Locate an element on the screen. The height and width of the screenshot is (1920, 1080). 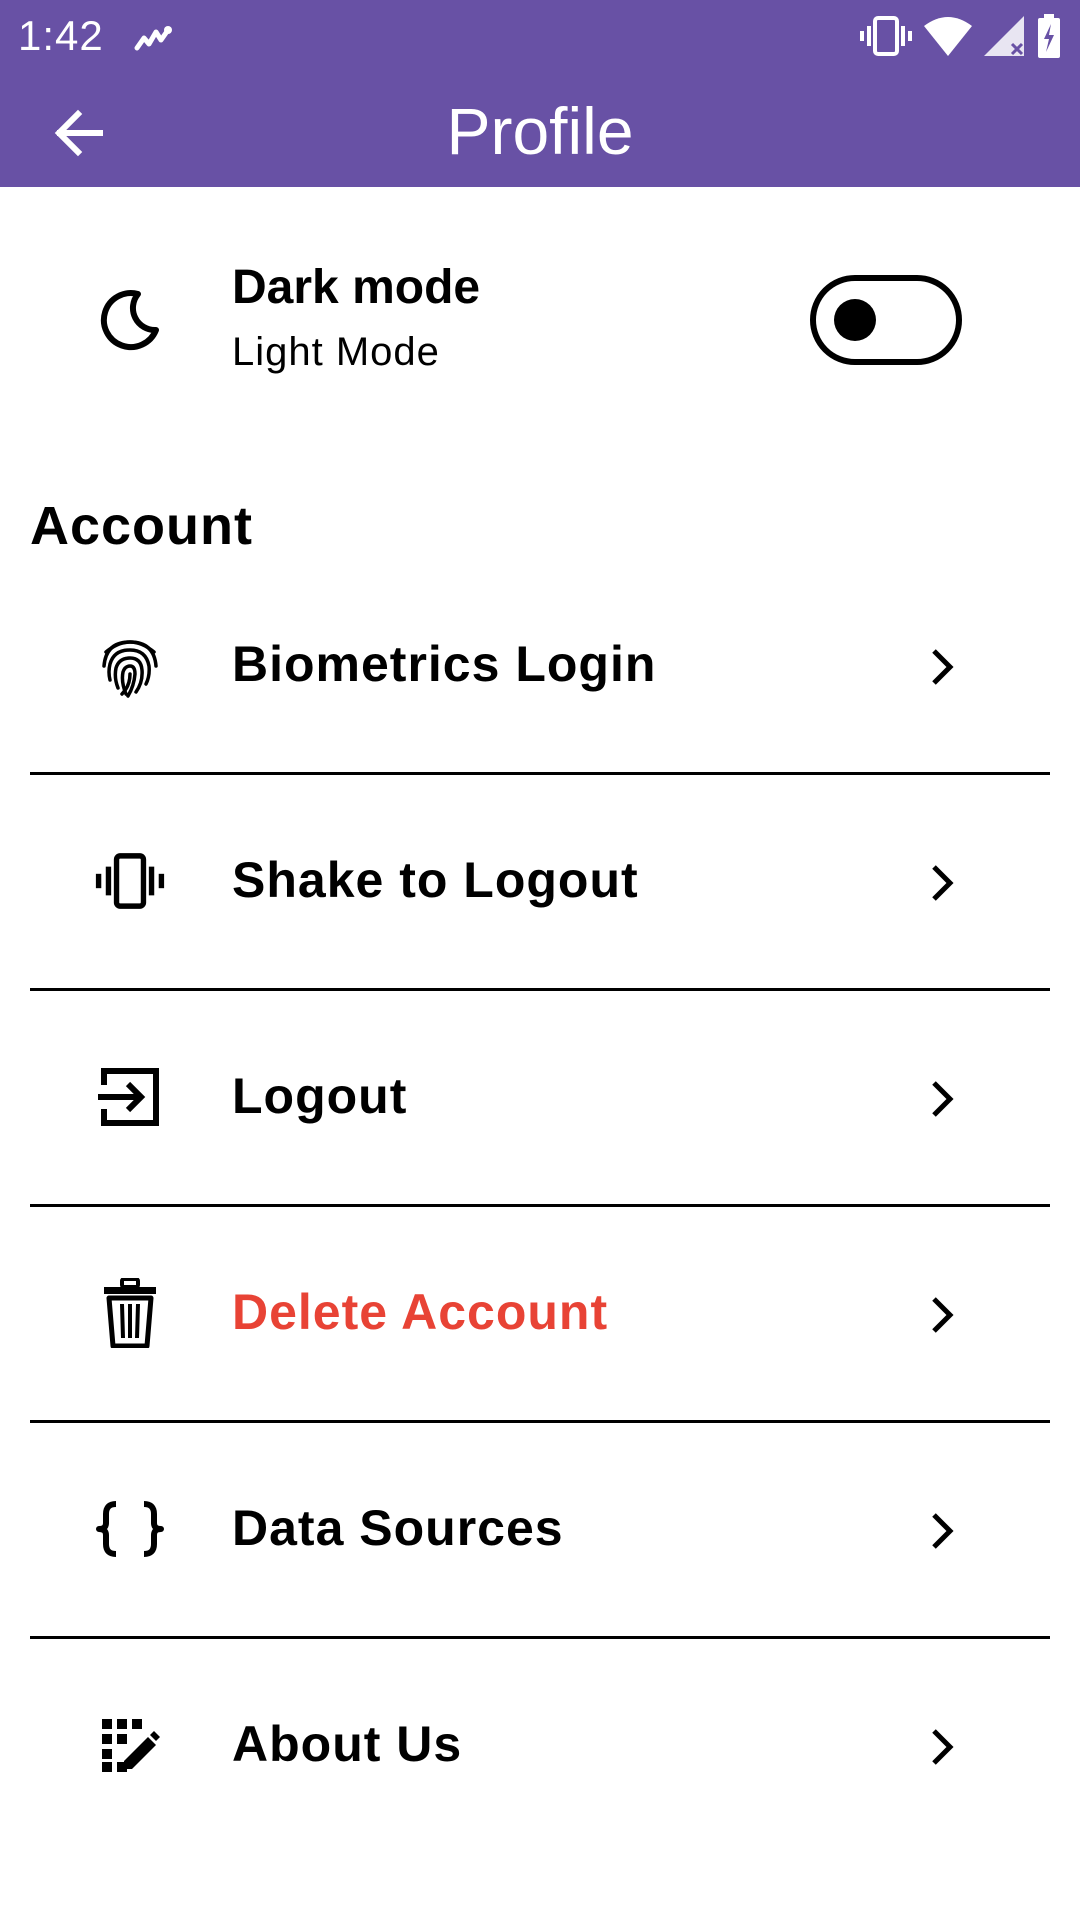
status-bar: 1:42 is located at coordinates (540, 37).